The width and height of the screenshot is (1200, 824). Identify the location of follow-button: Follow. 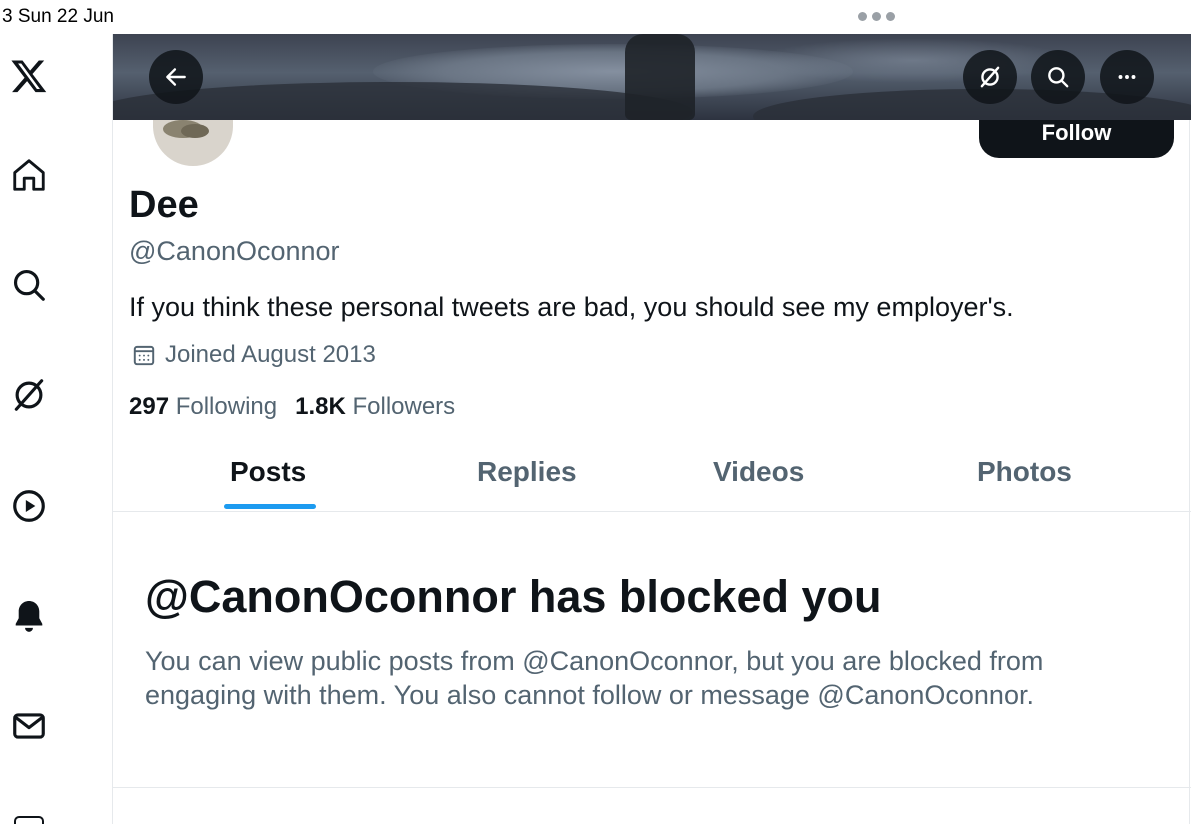
(1076, 139).